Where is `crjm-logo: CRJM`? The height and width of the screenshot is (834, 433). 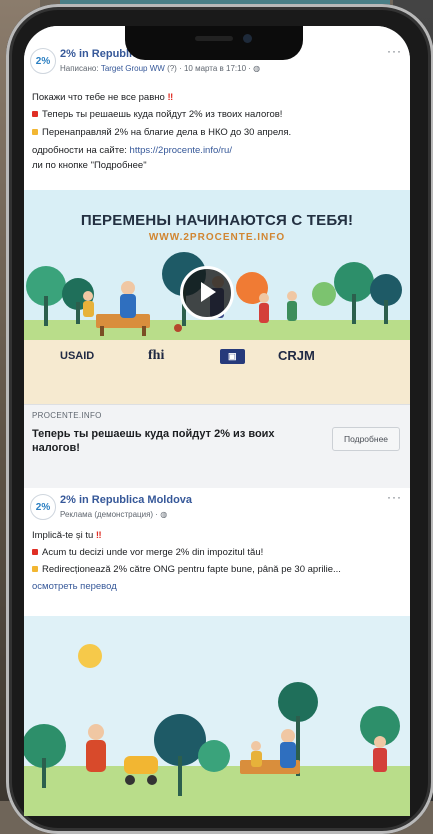 crjm-logo: CRJM is located at coordinates (296, 355).